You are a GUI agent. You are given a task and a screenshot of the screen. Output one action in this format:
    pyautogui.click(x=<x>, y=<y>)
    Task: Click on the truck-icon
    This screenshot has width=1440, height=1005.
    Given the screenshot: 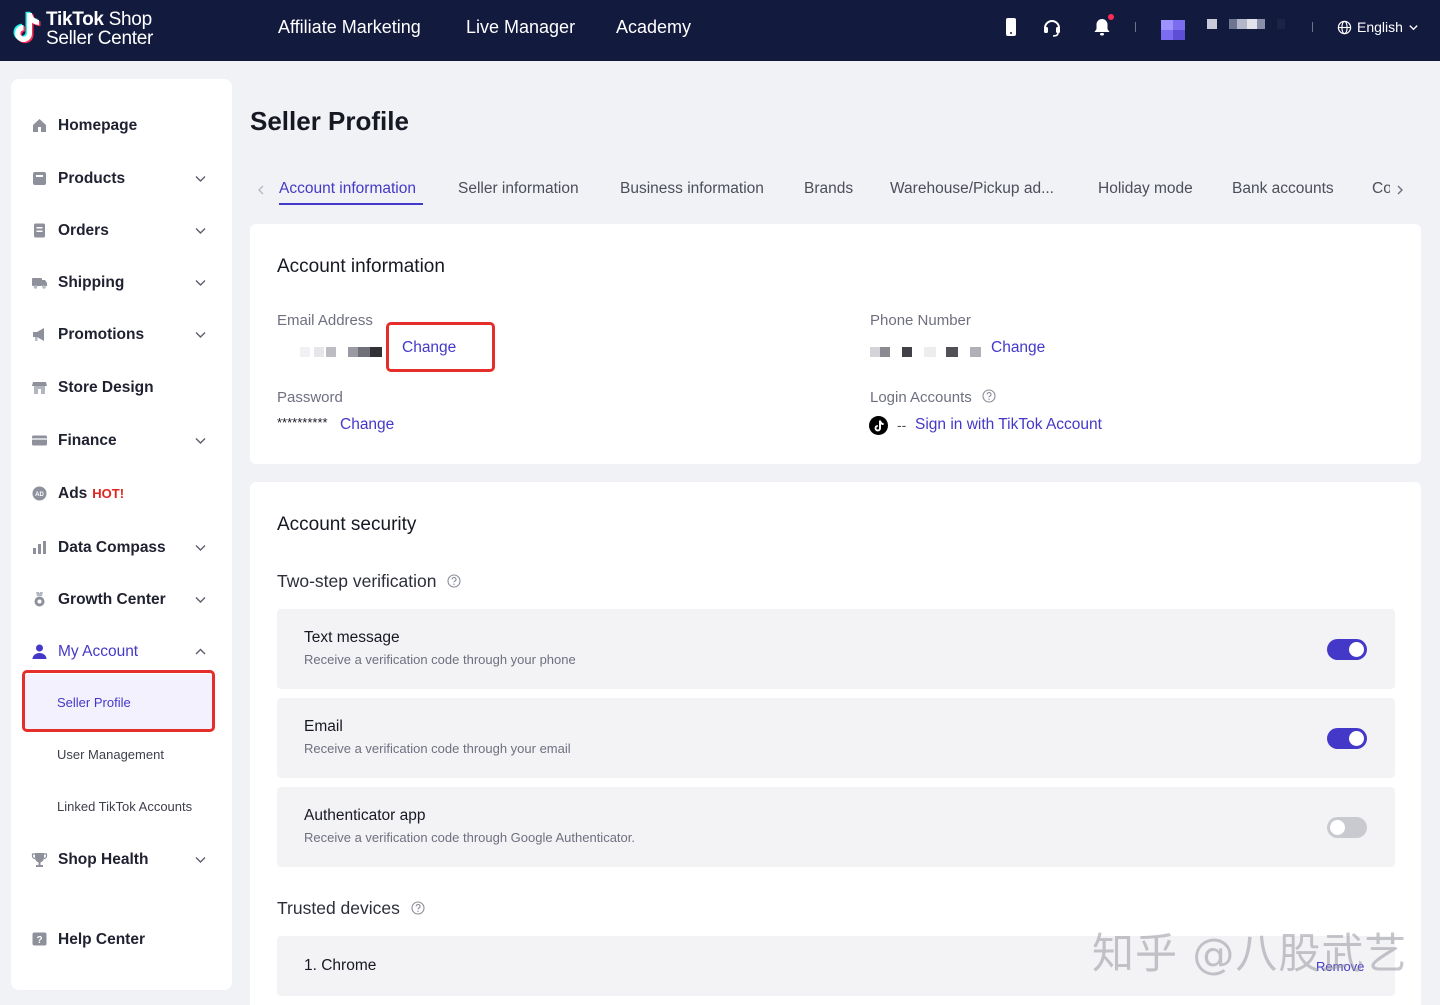 What is the action you would take?
    pyautogui.click(x=39, y=283)
    